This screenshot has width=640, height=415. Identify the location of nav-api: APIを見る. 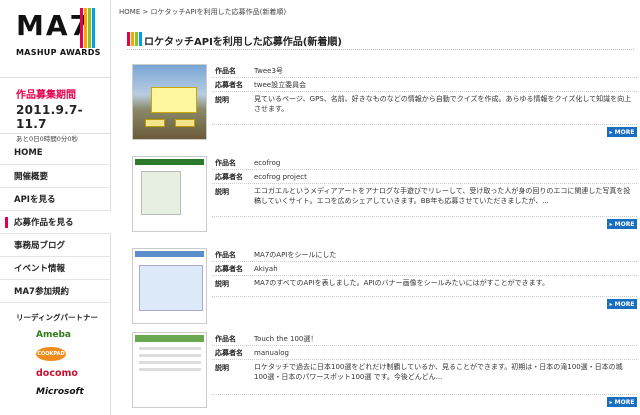
(55, 199).